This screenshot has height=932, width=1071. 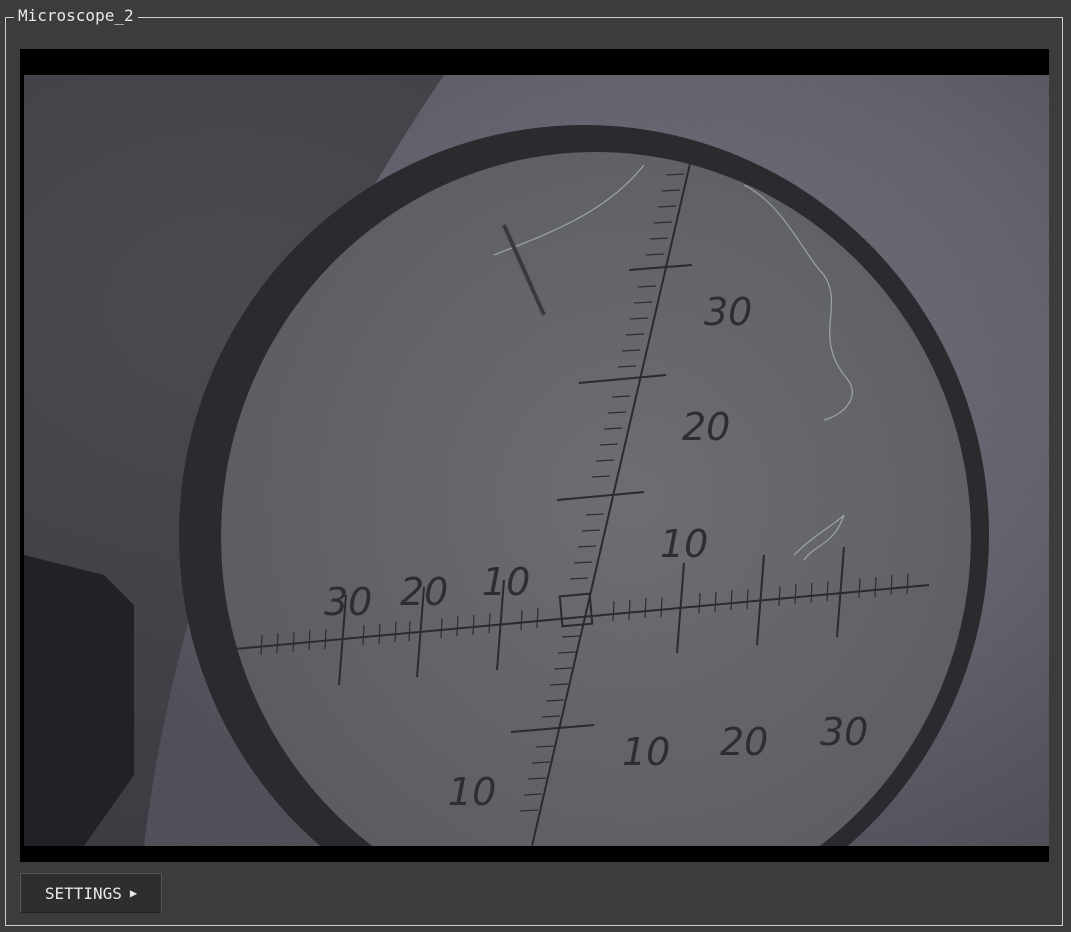 I want to click on scale-label-h-right-30: 30, so click(x=844, y=732).